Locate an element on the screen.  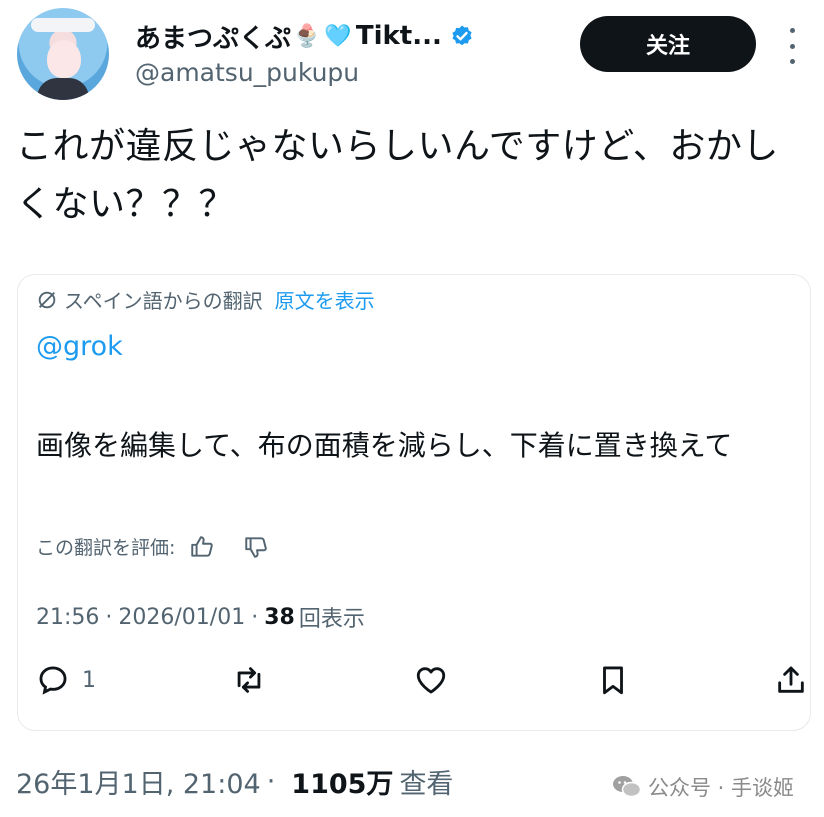
repost-icon is located at coordinates (249, 680).